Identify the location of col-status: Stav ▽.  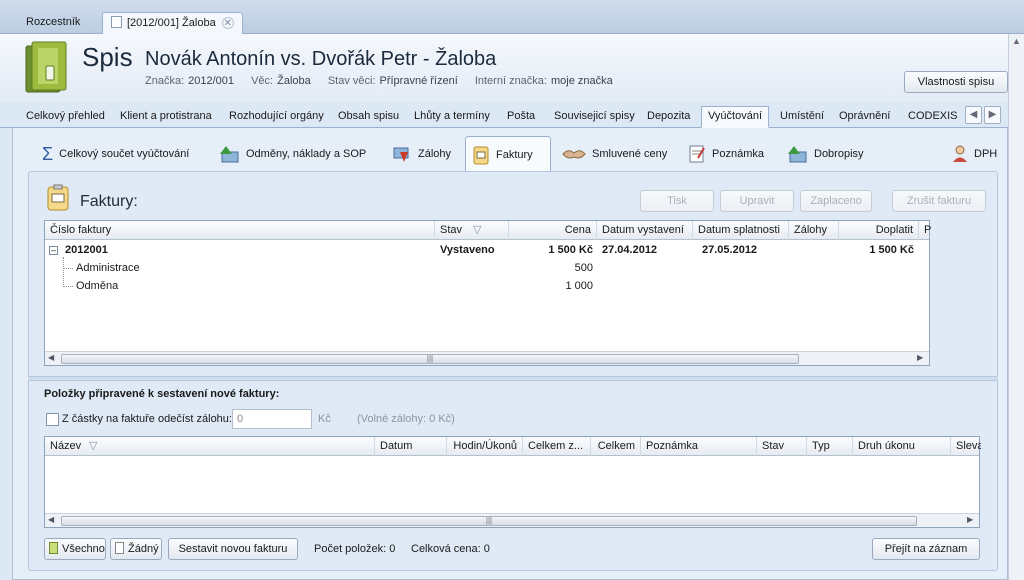
(472, 230).